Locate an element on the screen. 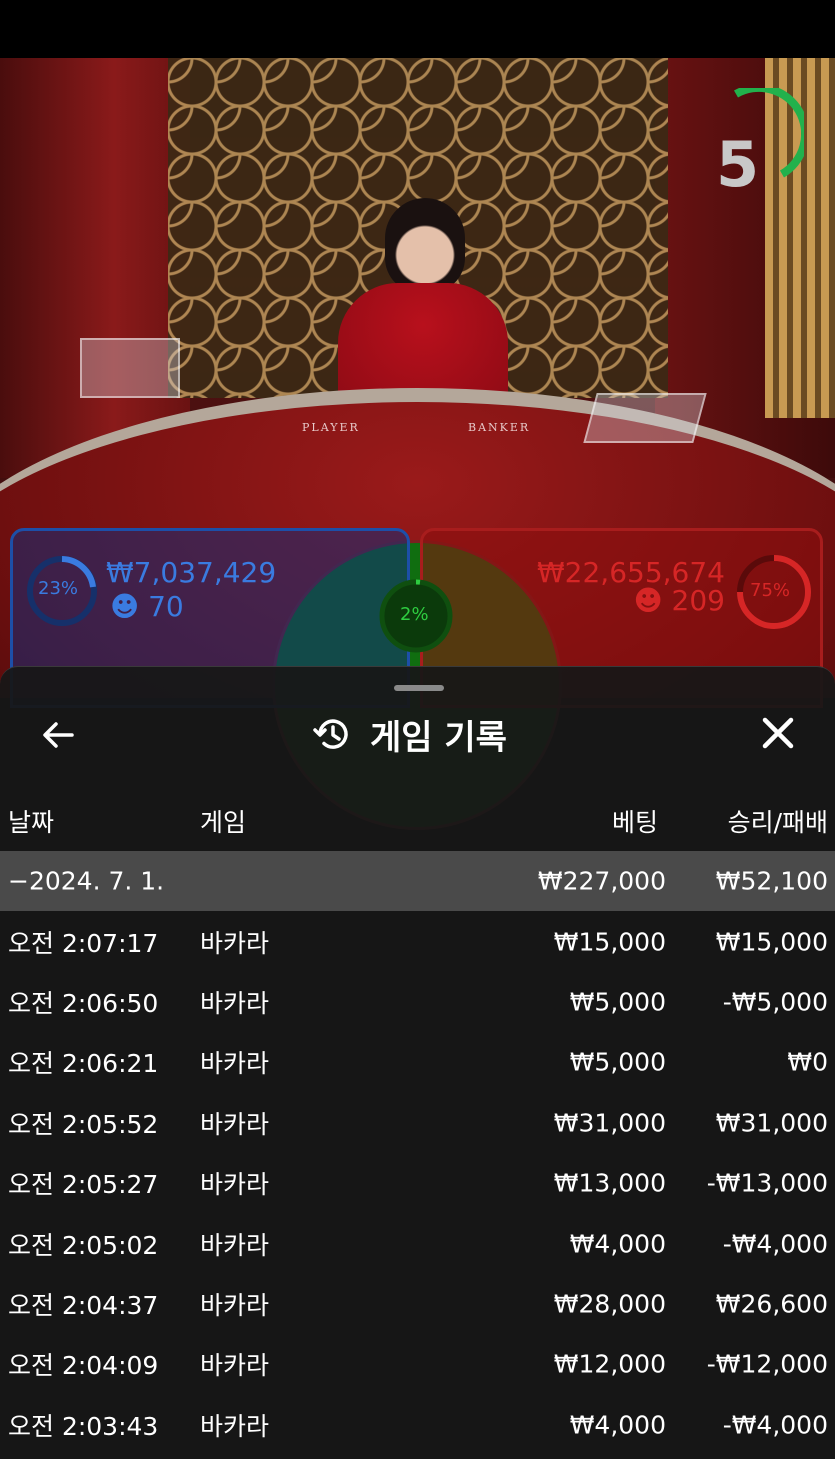  date-summary-row: −2024. 7. 1. ₩227,000 ₩52,100 is located at coordinates (417, 881).